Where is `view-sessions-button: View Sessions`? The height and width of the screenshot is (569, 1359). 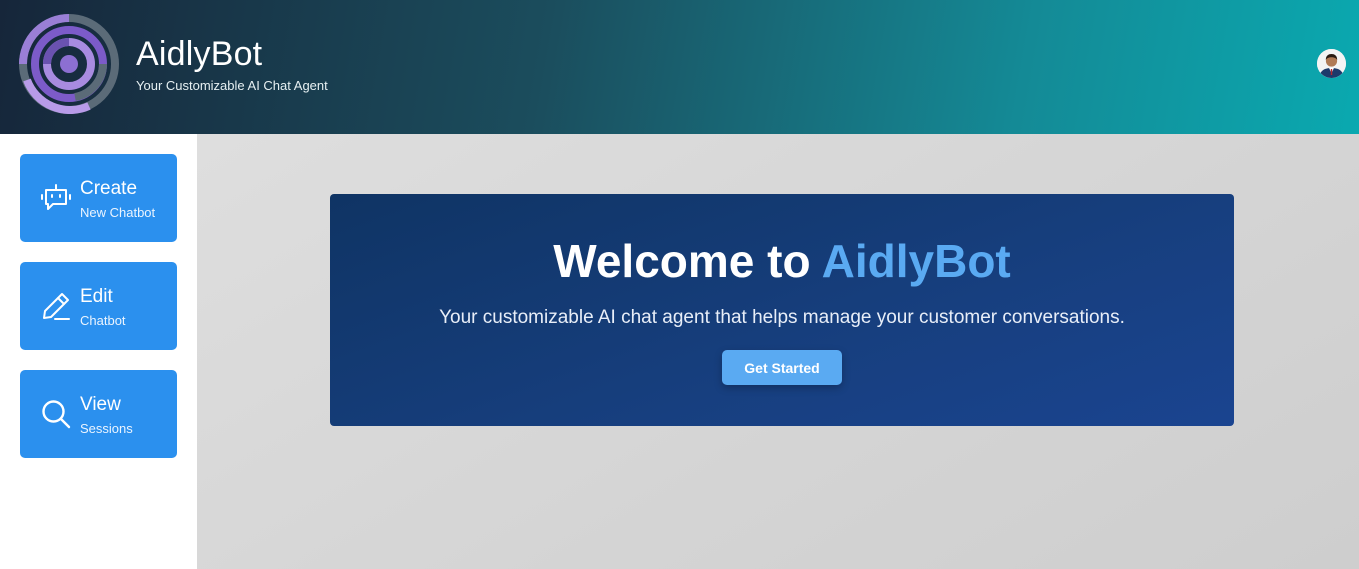
view-sessions-button: View Sessions is located at coordinates (98, 414).